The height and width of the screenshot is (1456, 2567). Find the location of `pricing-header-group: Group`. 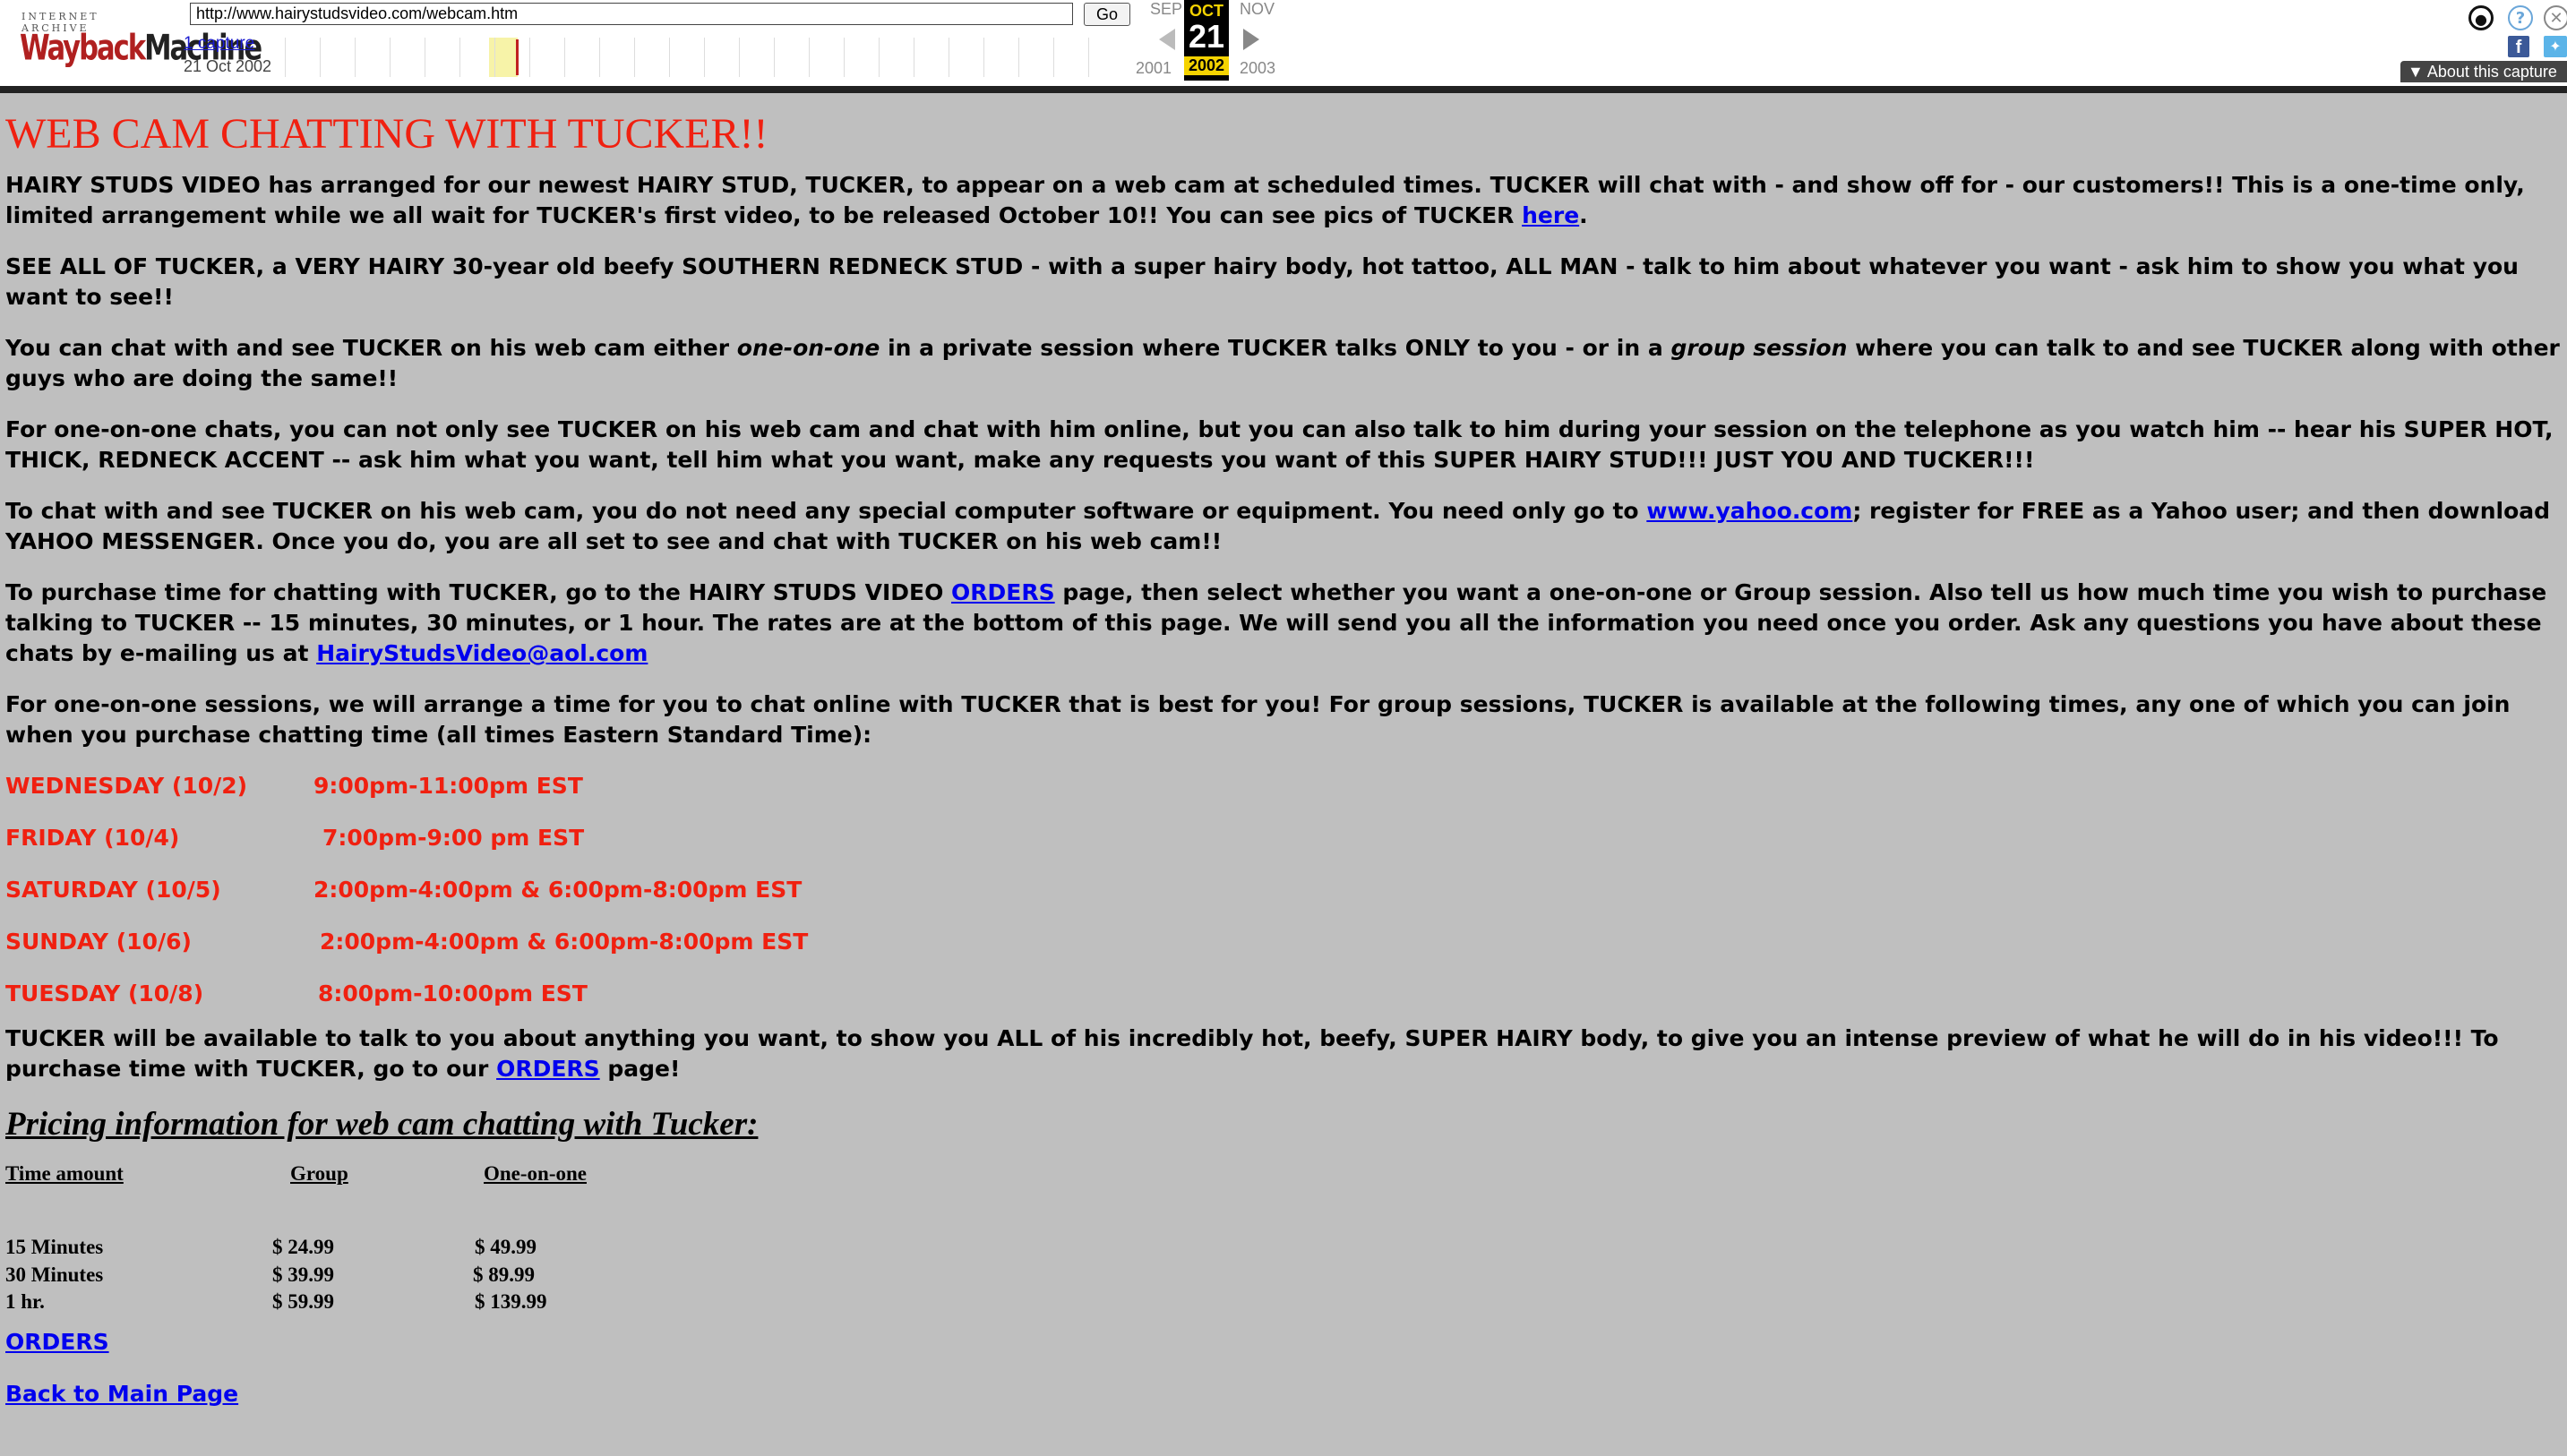

pricing-header-group: Group is located at coordinates (319, 1173).